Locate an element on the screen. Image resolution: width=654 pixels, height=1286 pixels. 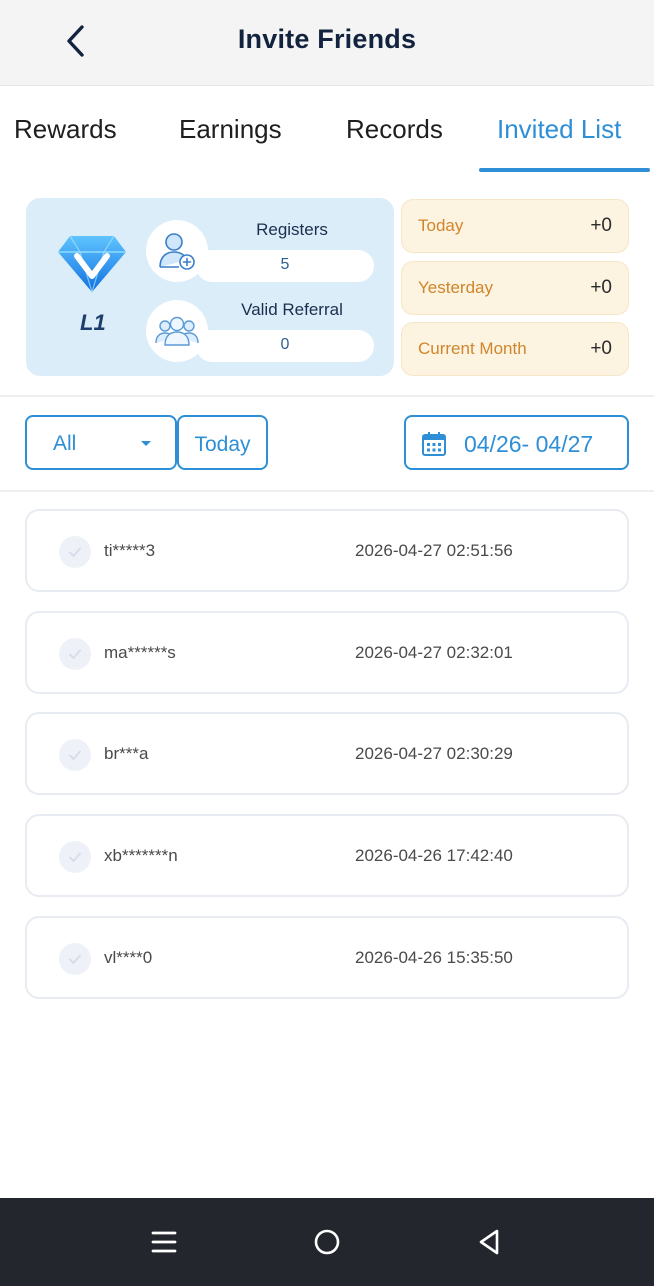
period-card-yesterday: Yesterday +0 is located at coordinates (515, 288).